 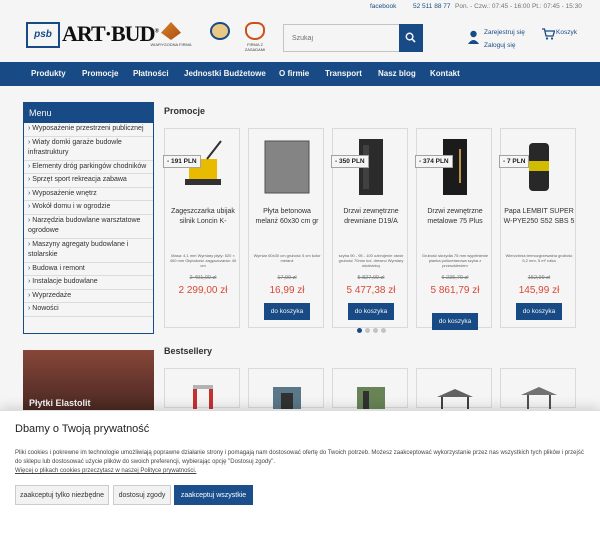 I want to click on discount-badge: - 374 PLN, so click(x=434, y=161).